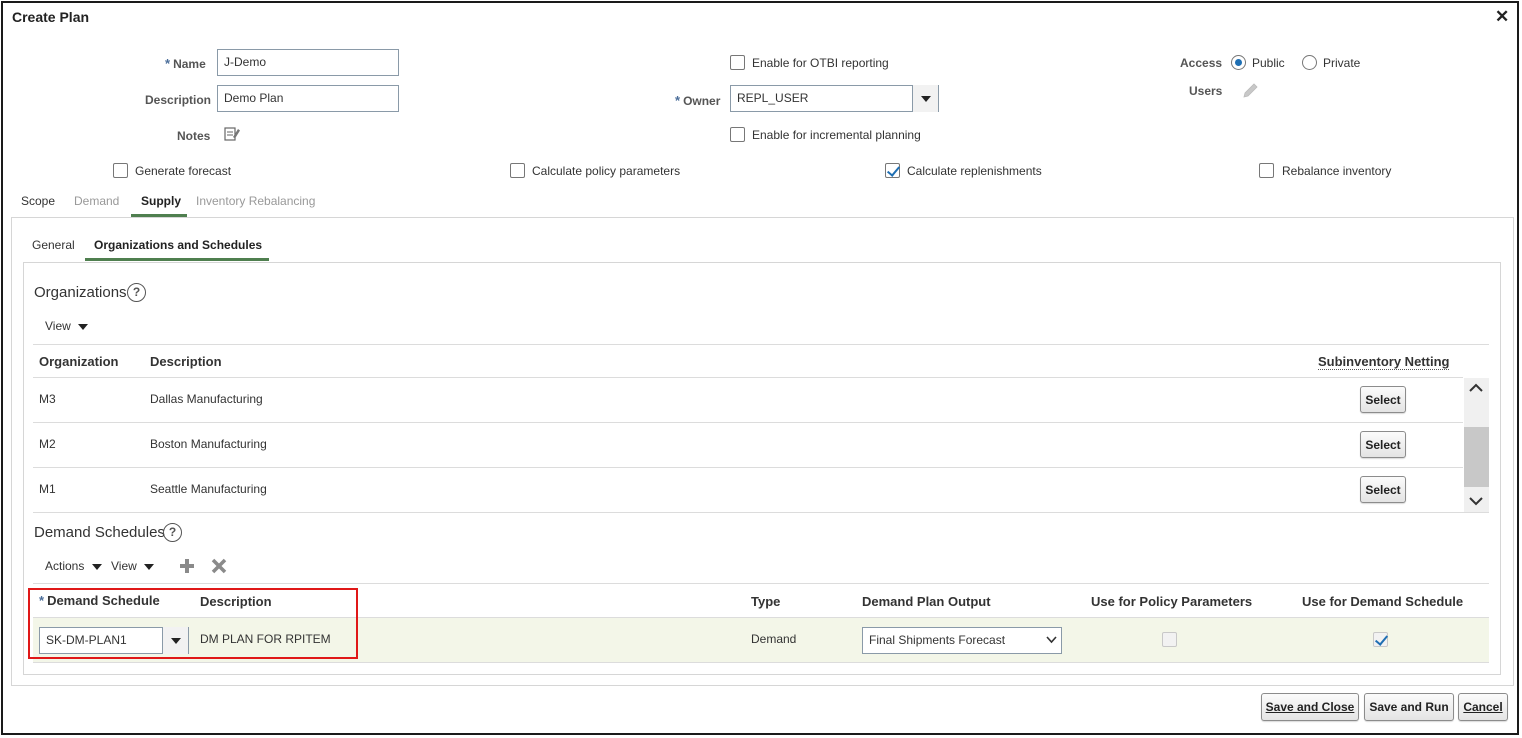 The height and width of the screenshot is (738, 1522). I want to click on column-header-use-for-demand-schedule: Use for Demand Schedule, so click(1382, 601).